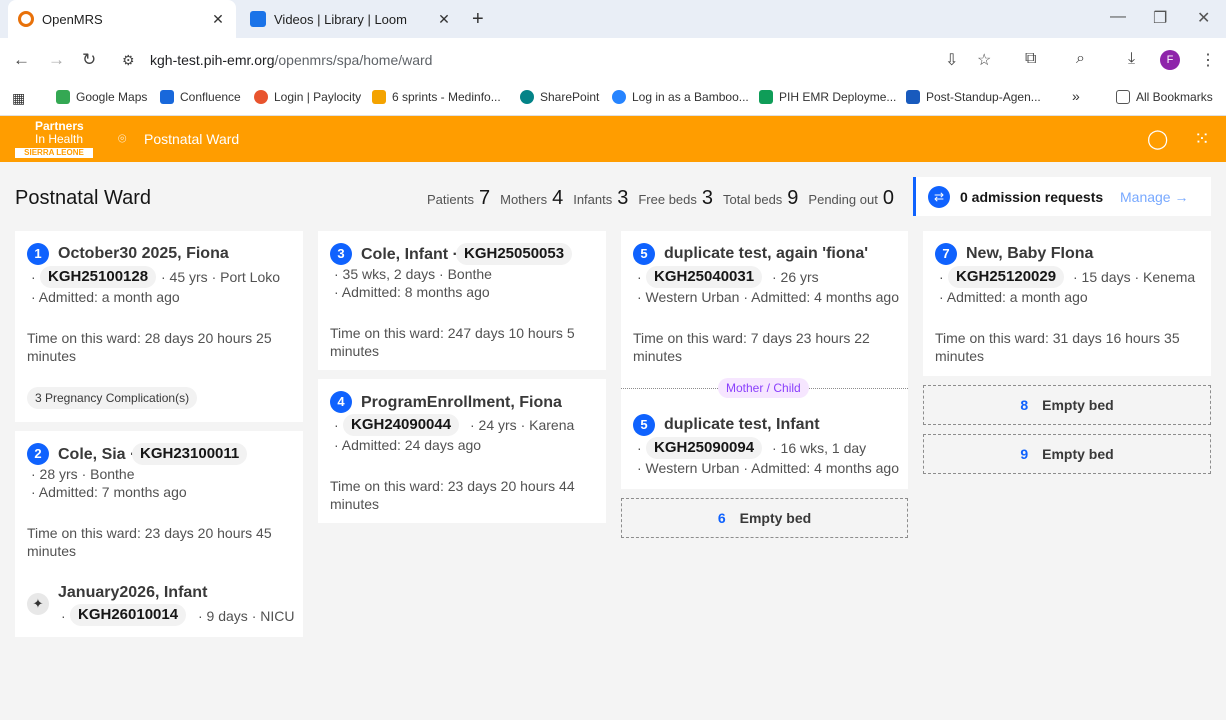 The width and height of the screenshot is (1226, 720). Describe the element at coordinates (1202, 139) in the screenshot. I see `app-switcher-icon: ⁙` at that location.